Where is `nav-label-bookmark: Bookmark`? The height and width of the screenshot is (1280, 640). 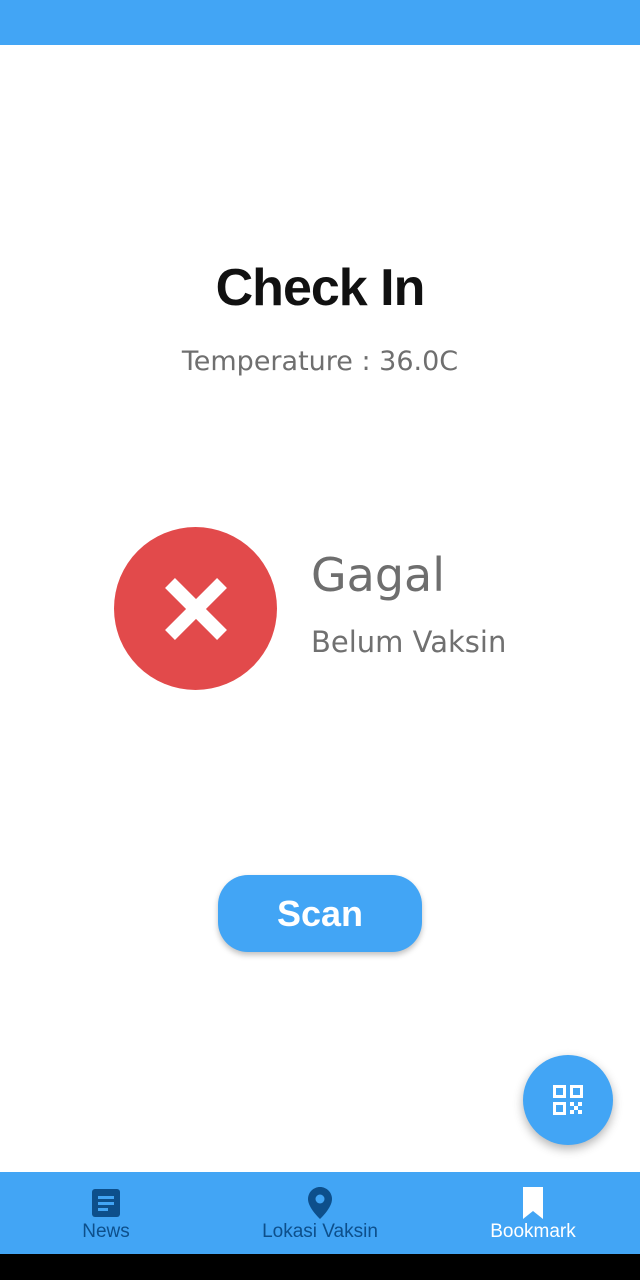
nav-label-bookmark: Bookmark is located at coordinates (533, 1231).